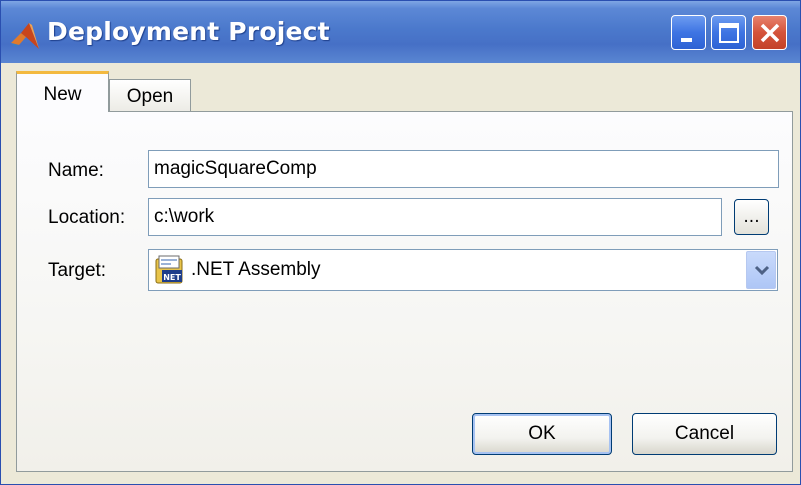 This screenshot has width=801, height=485. What do you see at coordinates (25, 36) in the screenshot?
I see `matlab-icon` at bounding box center [25, 36].